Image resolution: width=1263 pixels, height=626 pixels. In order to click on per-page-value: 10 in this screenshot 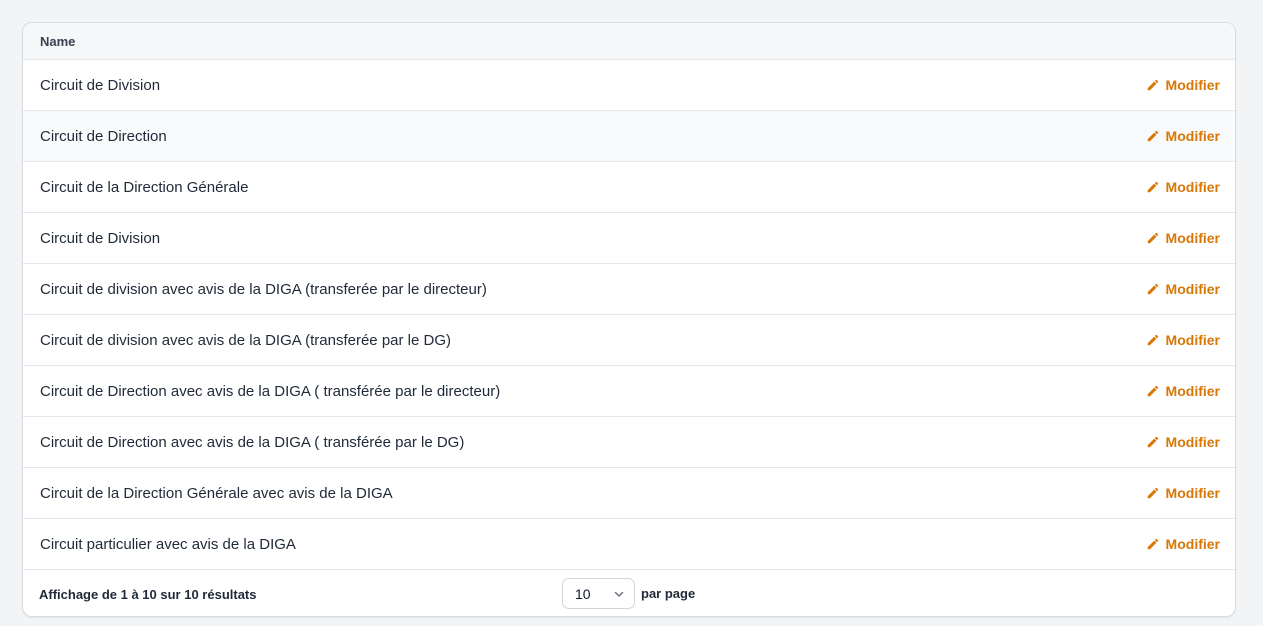, I will do `click(583, 593)`.